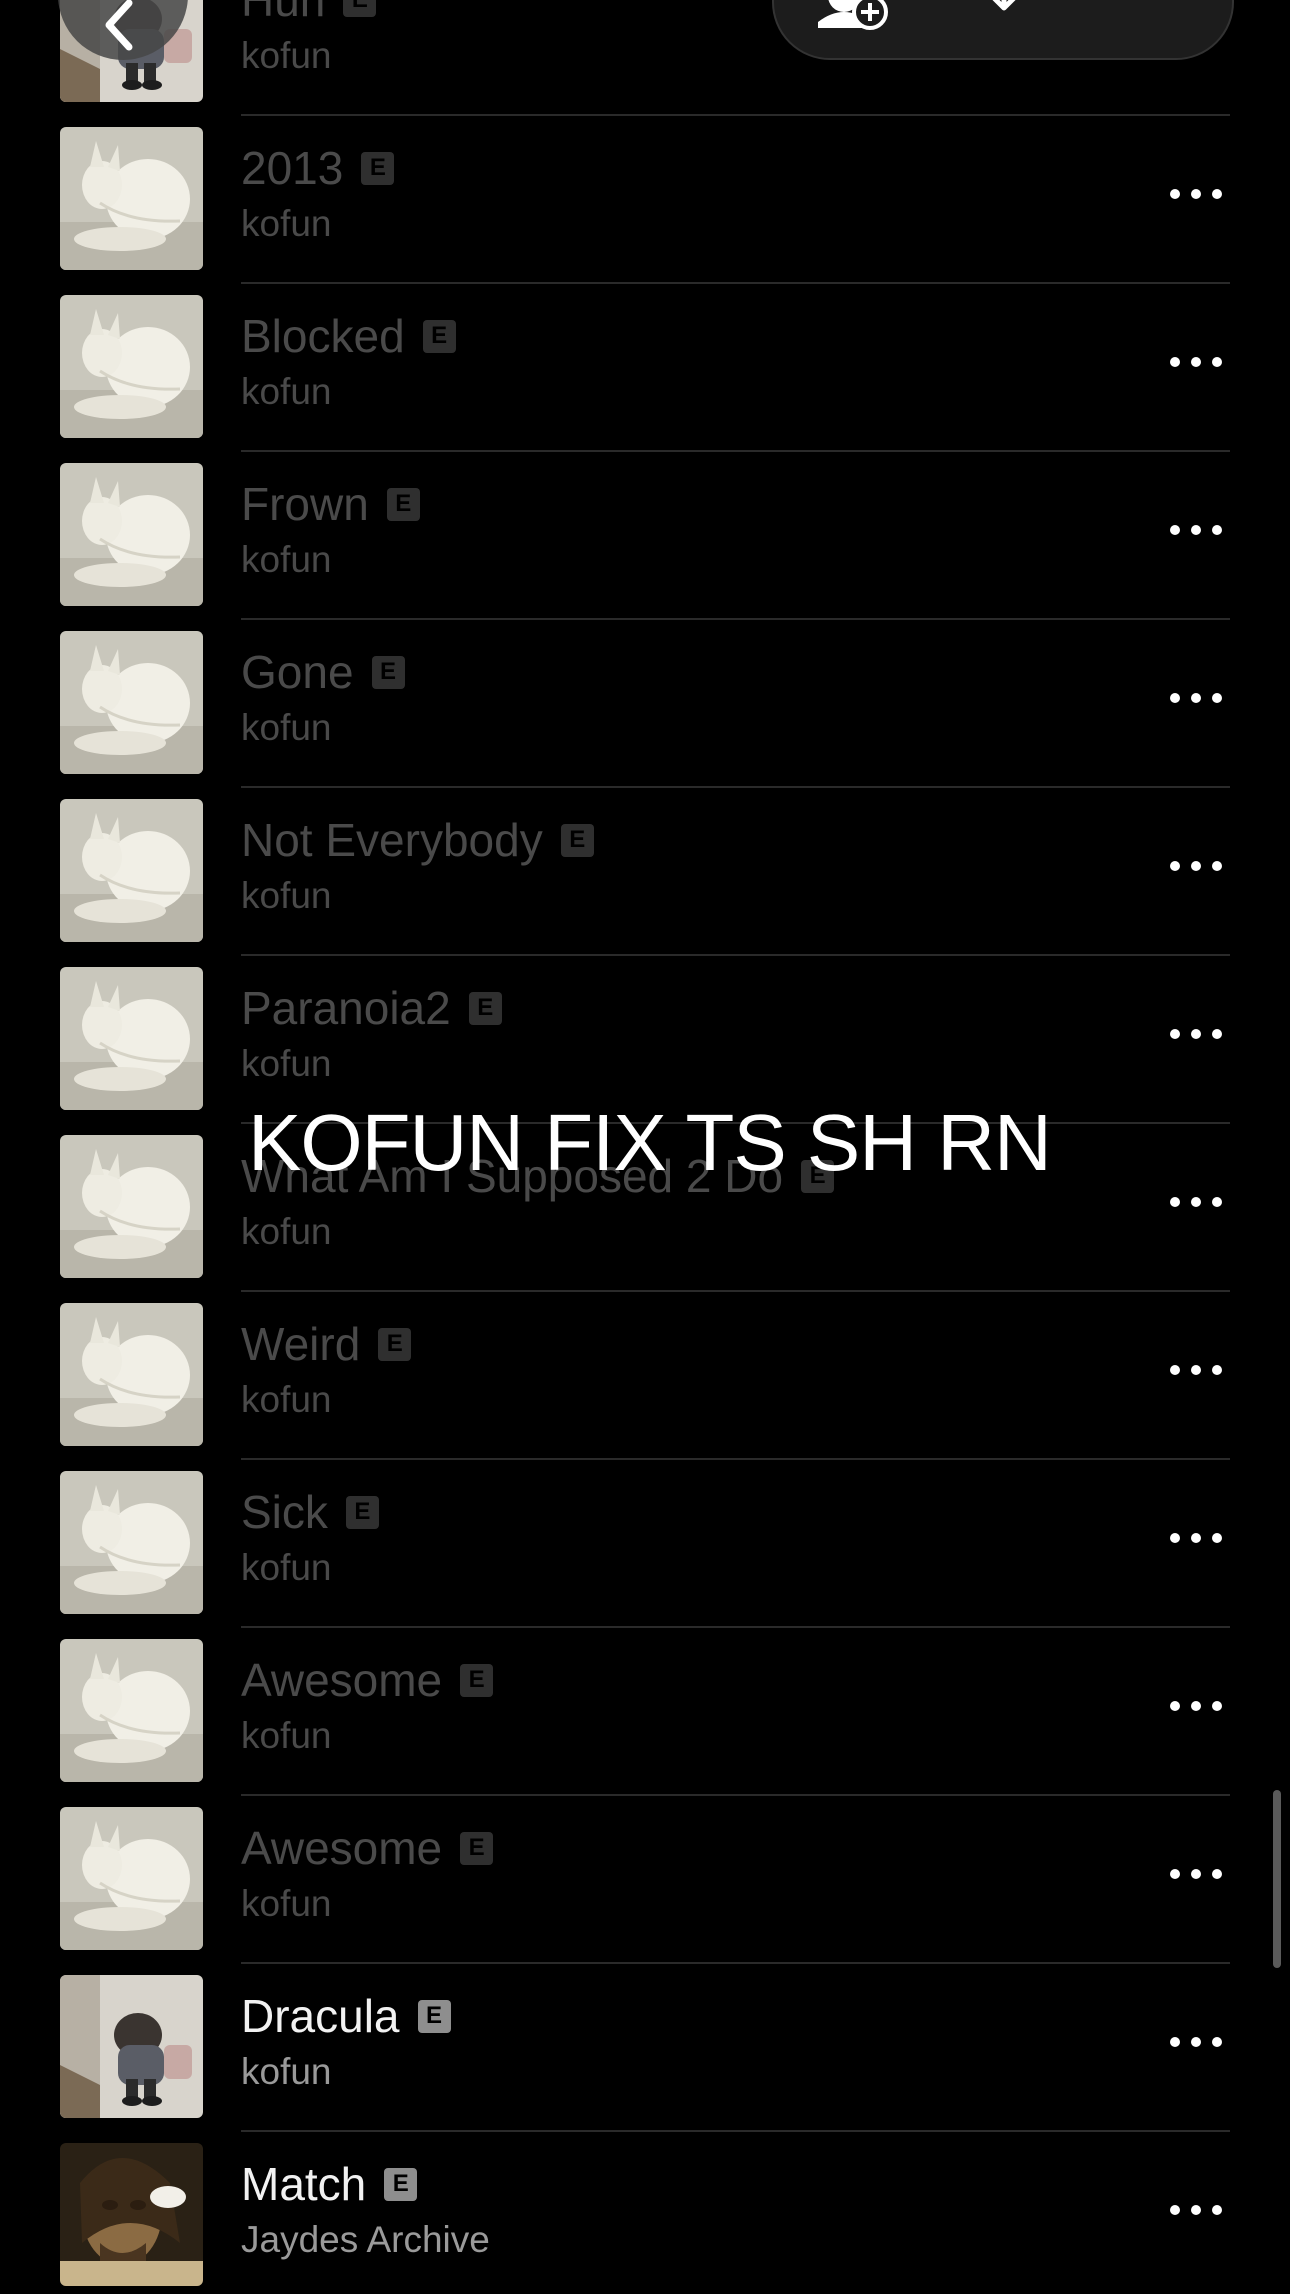  I want to click on track-row: Frown Ekofun, so click(645, 536).